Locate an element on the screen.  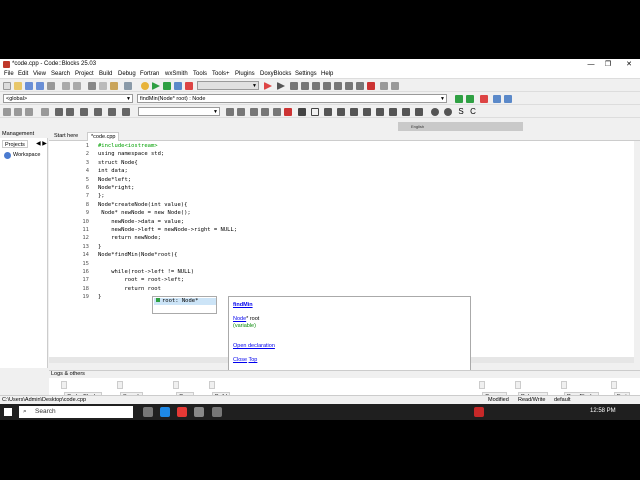
edge-browser-icon is located at coordinates (165, 412).